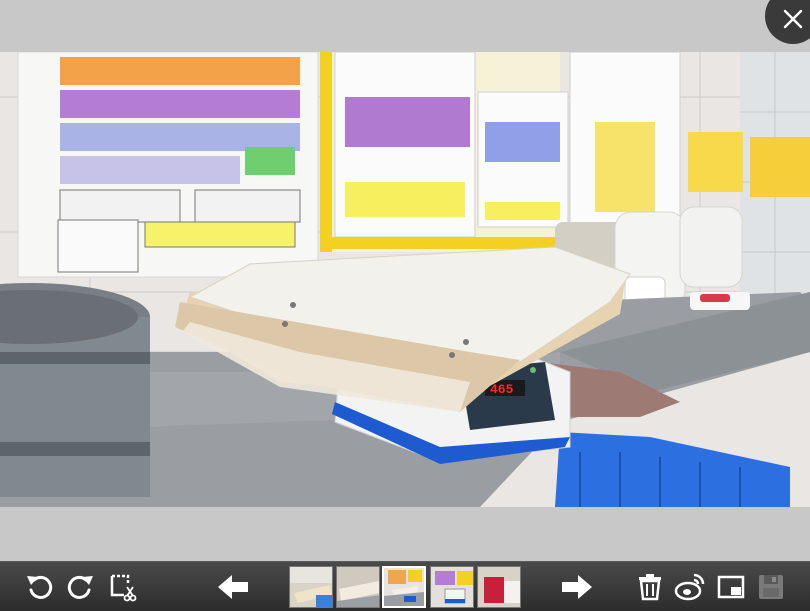  I want to click on close-icon, so click(793, 19).